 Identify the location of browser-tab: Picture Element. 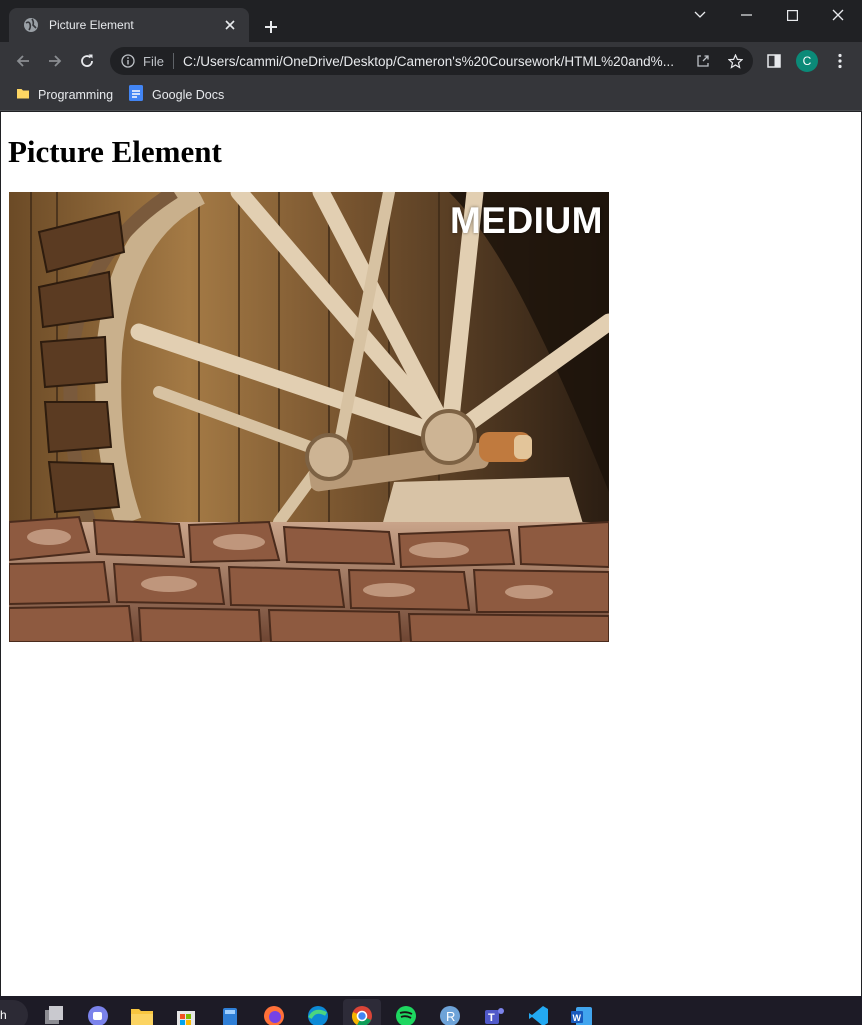
(129, 25).